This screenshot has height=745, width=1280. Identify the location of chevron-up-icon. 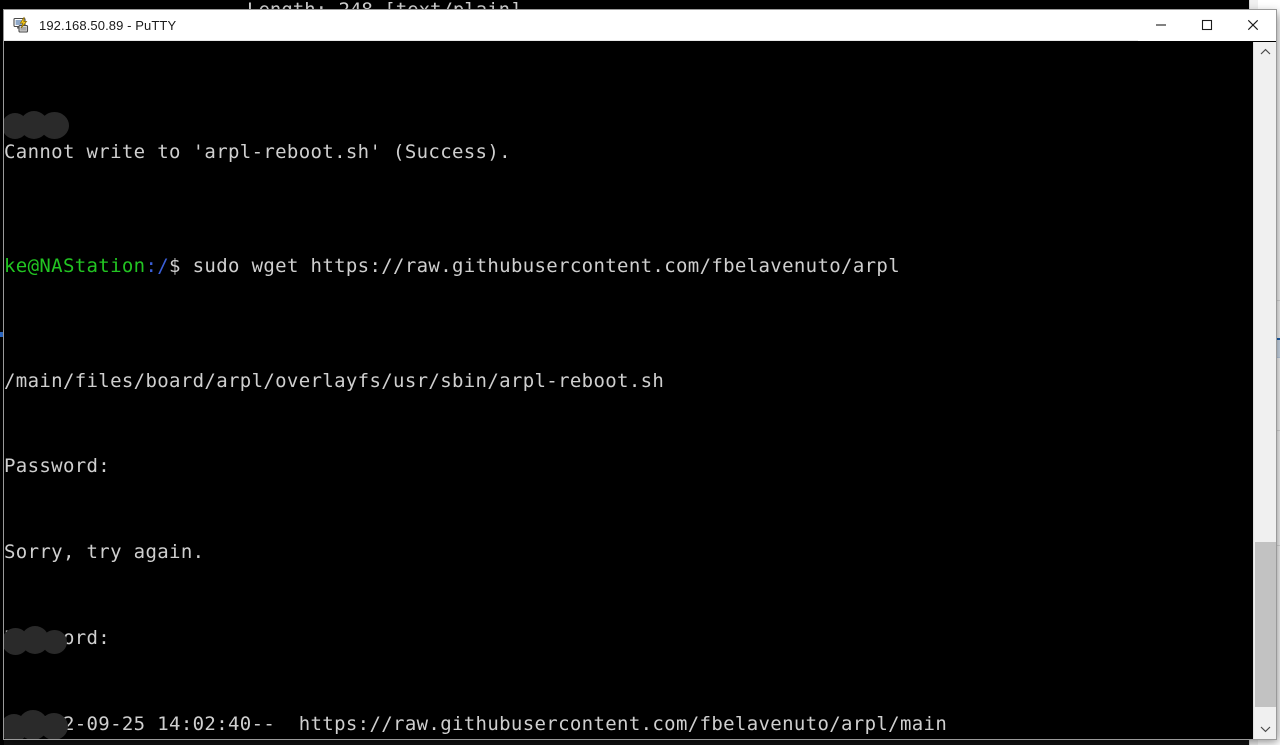
(1265, 51).